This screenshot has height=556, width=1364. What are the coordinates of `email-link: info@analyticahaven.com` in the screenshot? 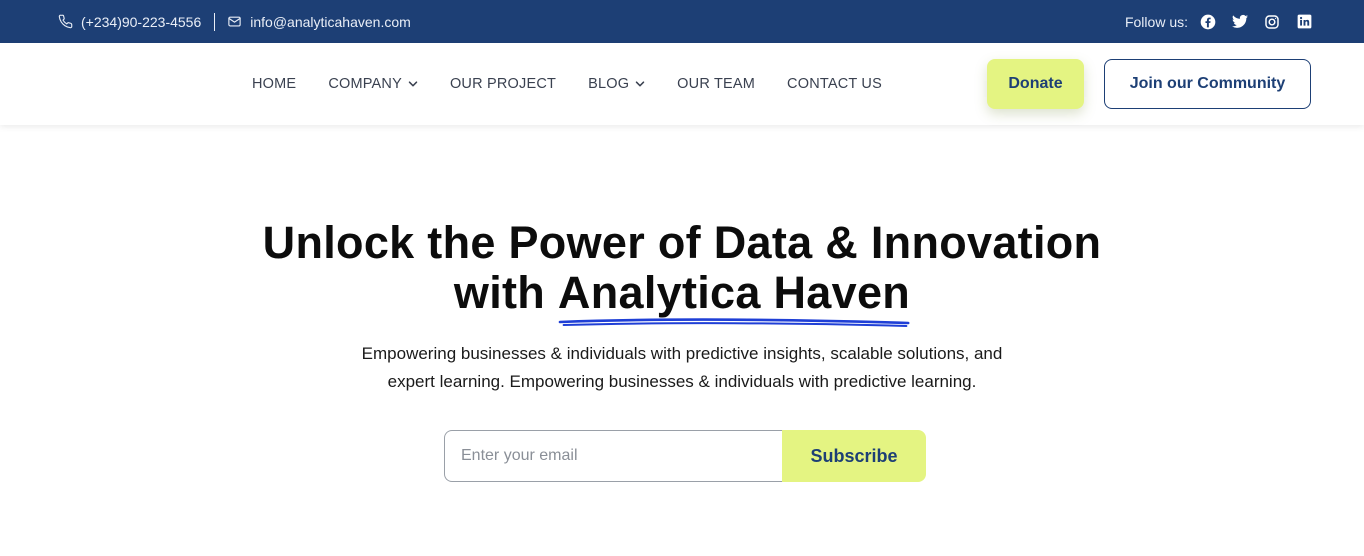 It's located at (319, 22).